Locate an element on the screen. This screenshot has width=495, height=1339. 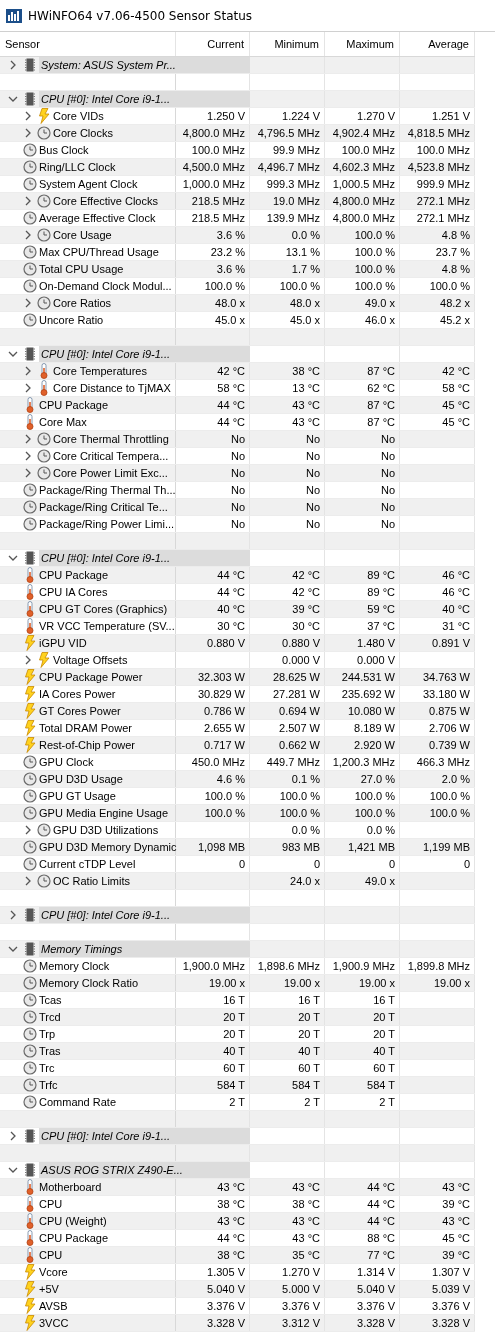
table-row: Core VIDs 1.250 V 1.224 V 1.270 V 1.251 V is located at coordinates (237, 116).